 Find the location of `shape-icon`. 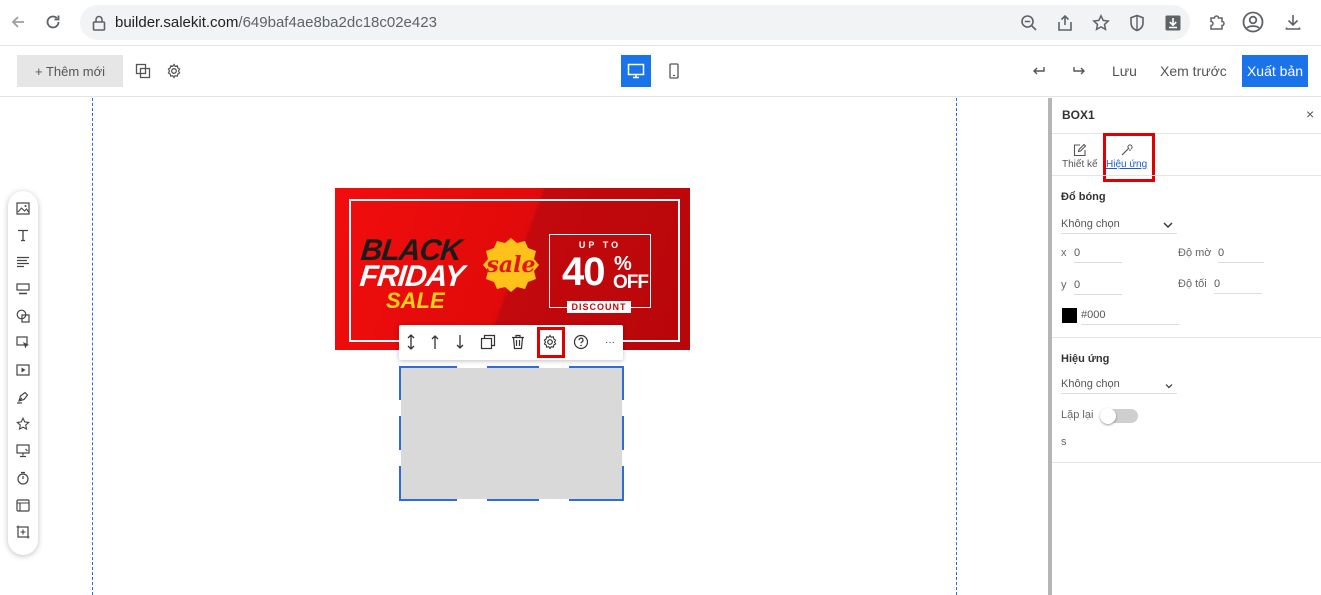

shape-icon is located at coordinates (23, 316).